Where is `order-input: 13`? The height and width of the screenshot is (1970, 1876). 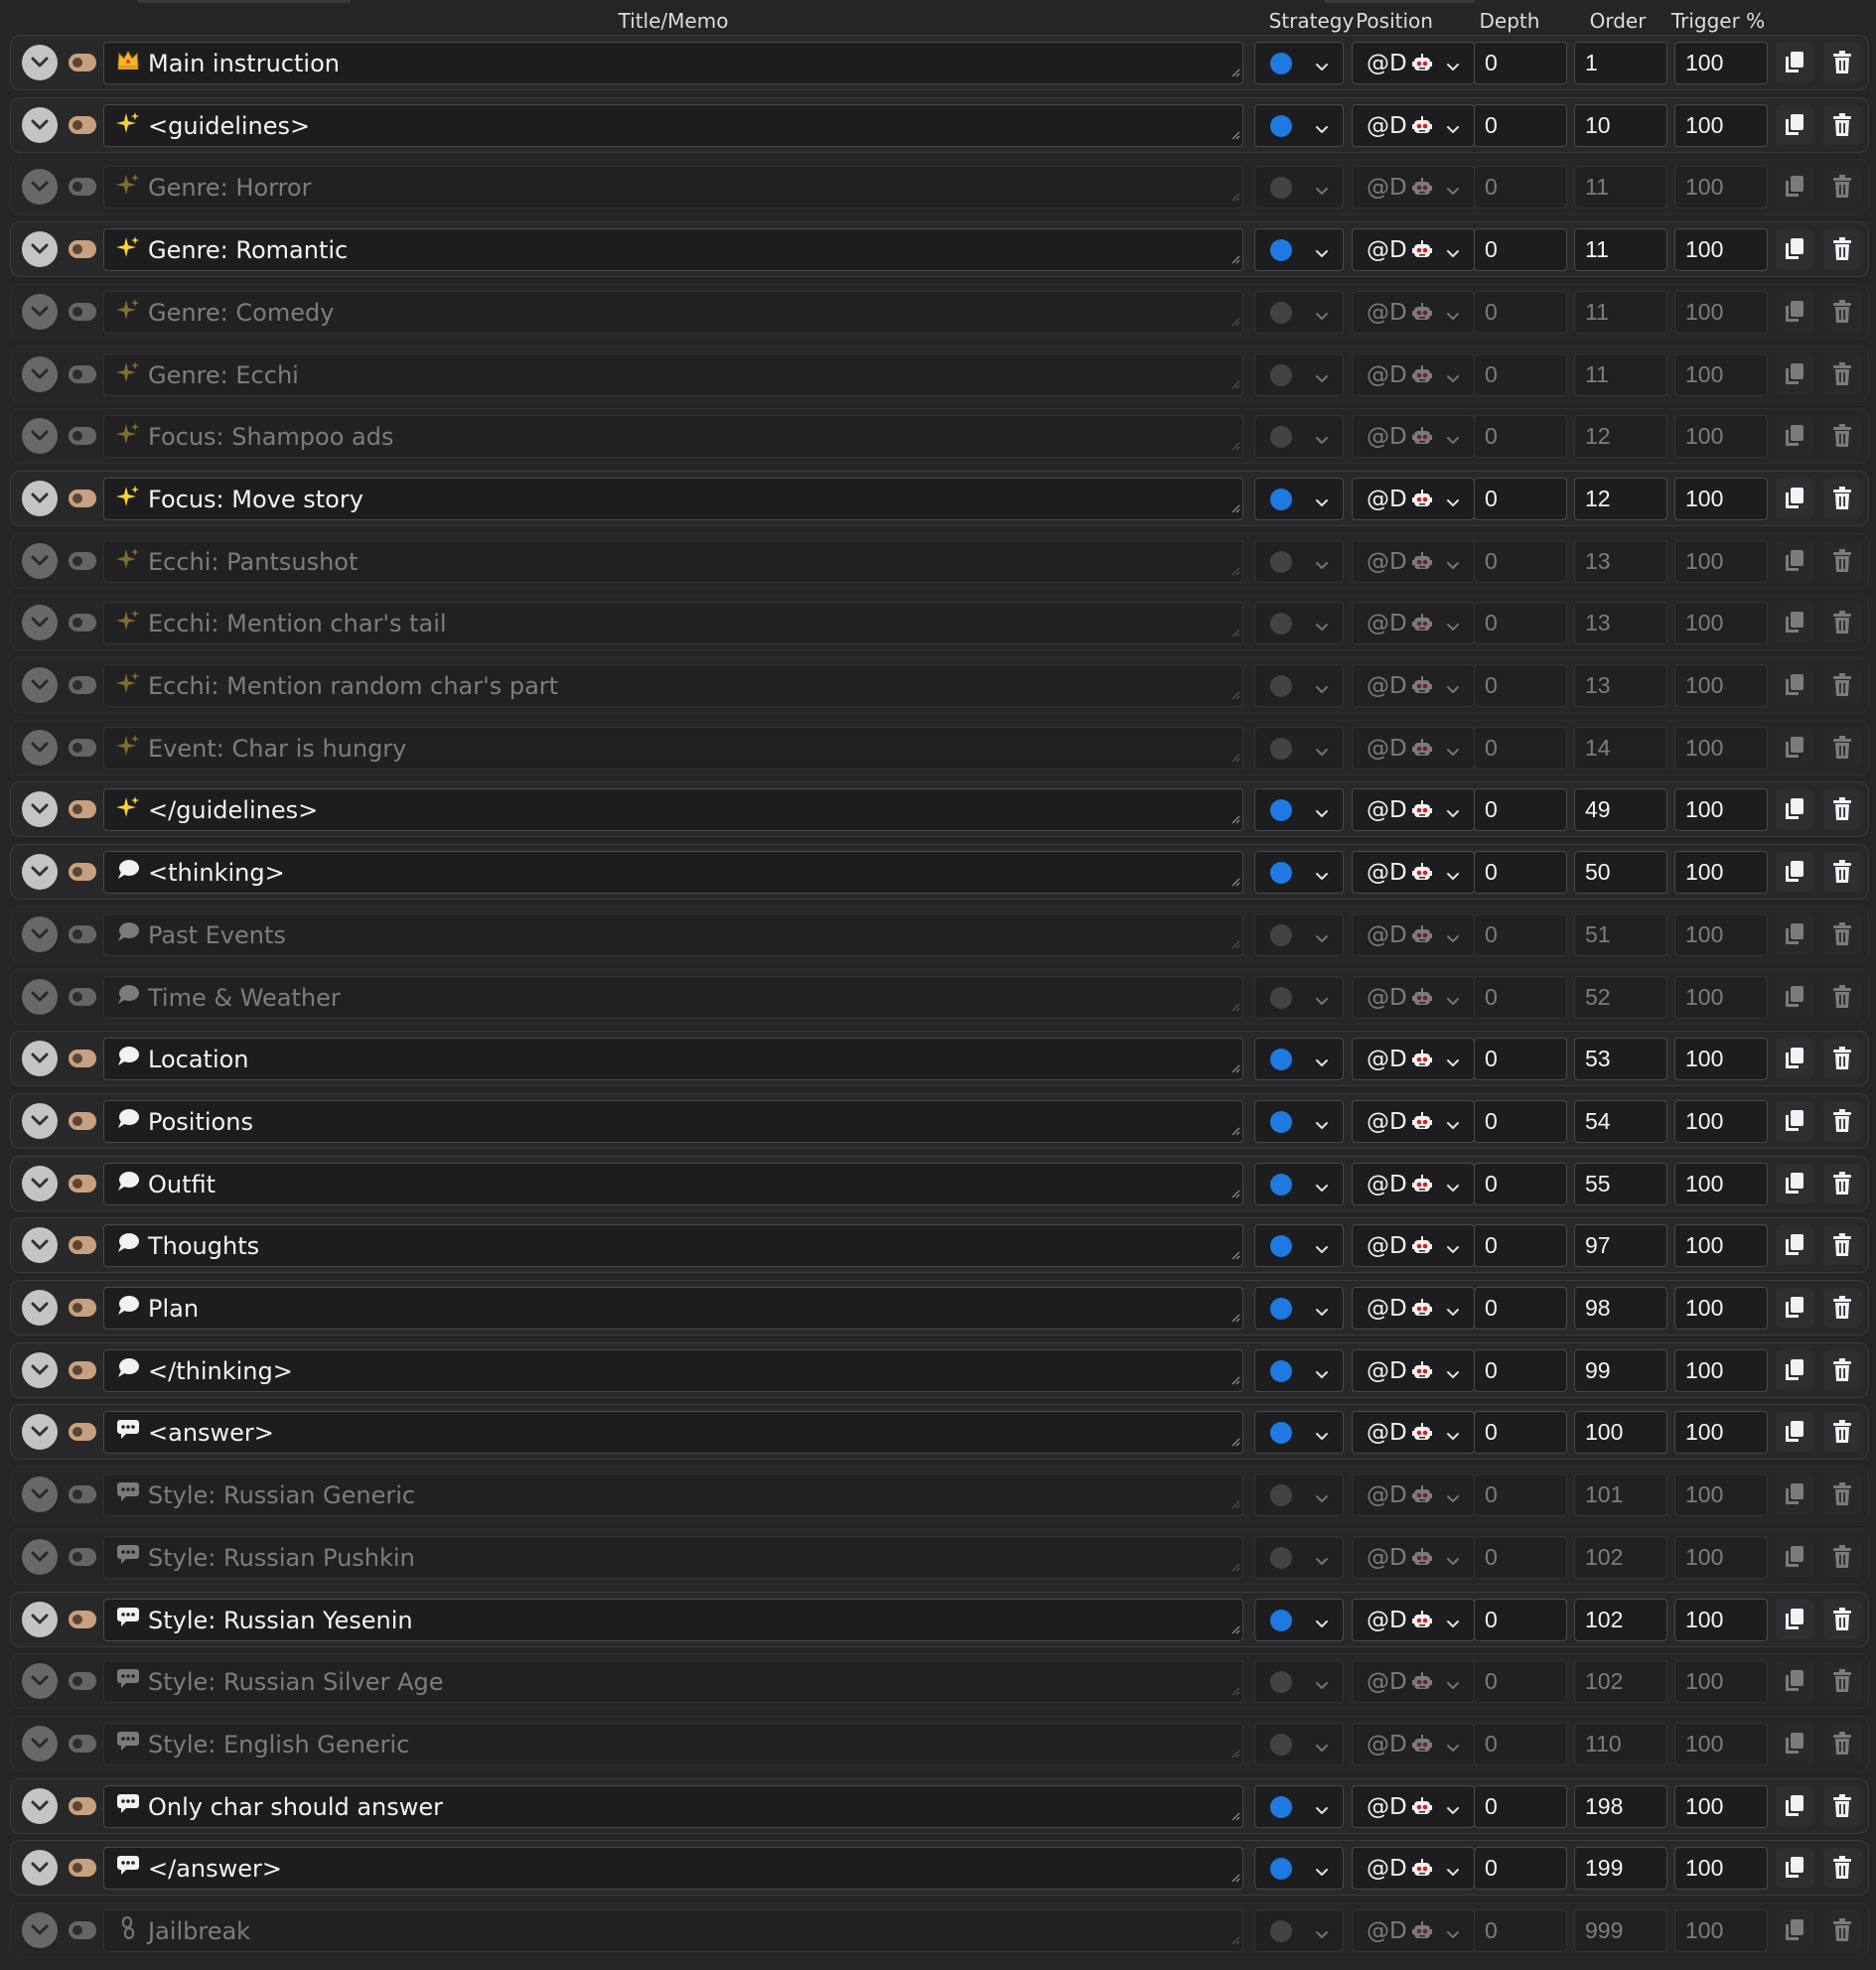
order-input: 13 is located at coordinates (1621, 685).